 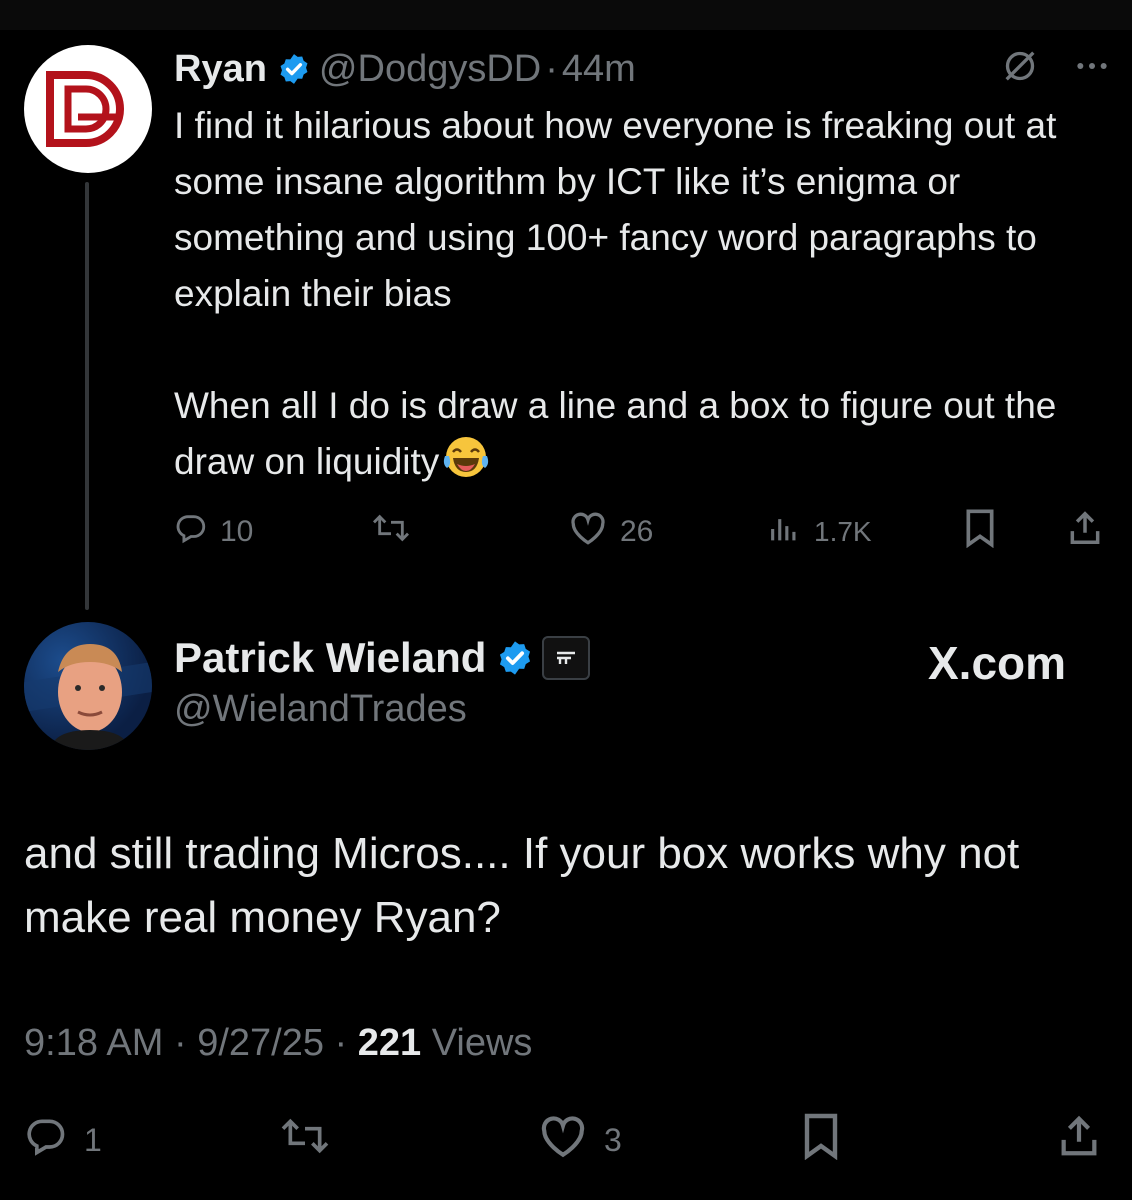 I want to click on avatar-patrick, so click(x=88, y=686).